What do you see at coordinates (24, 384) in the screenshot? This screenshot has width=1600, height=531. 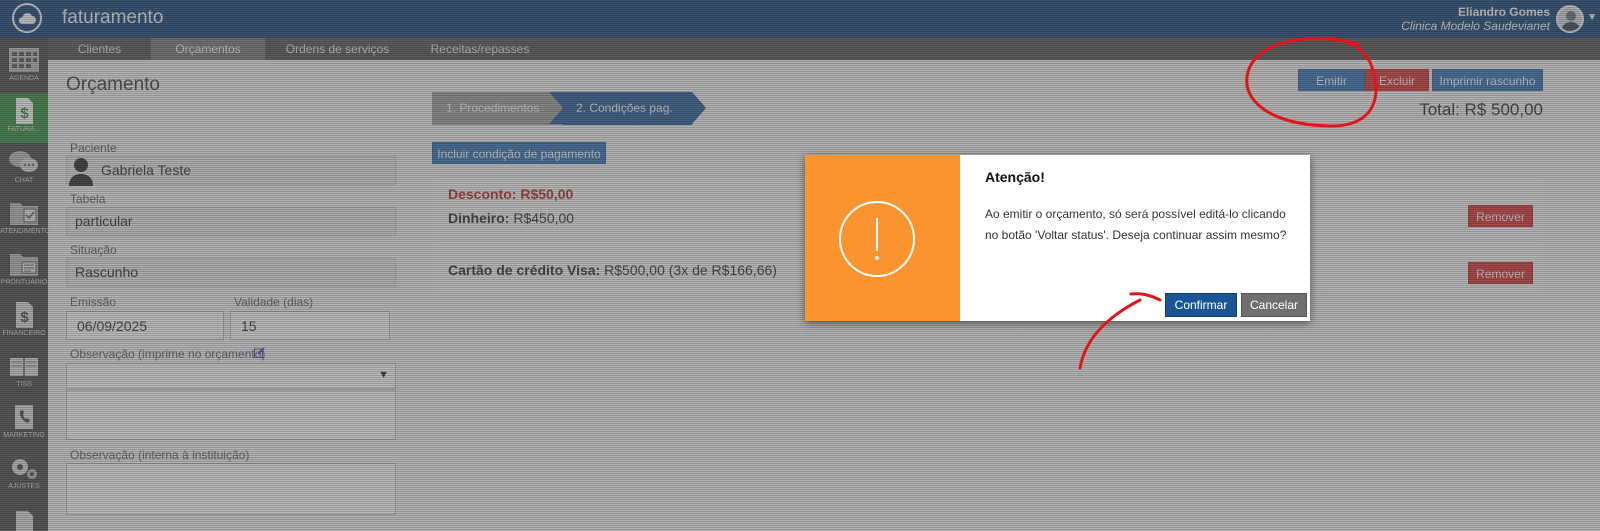 I see `sidebar-item-label: TISS` at bounding box center [24, 384].